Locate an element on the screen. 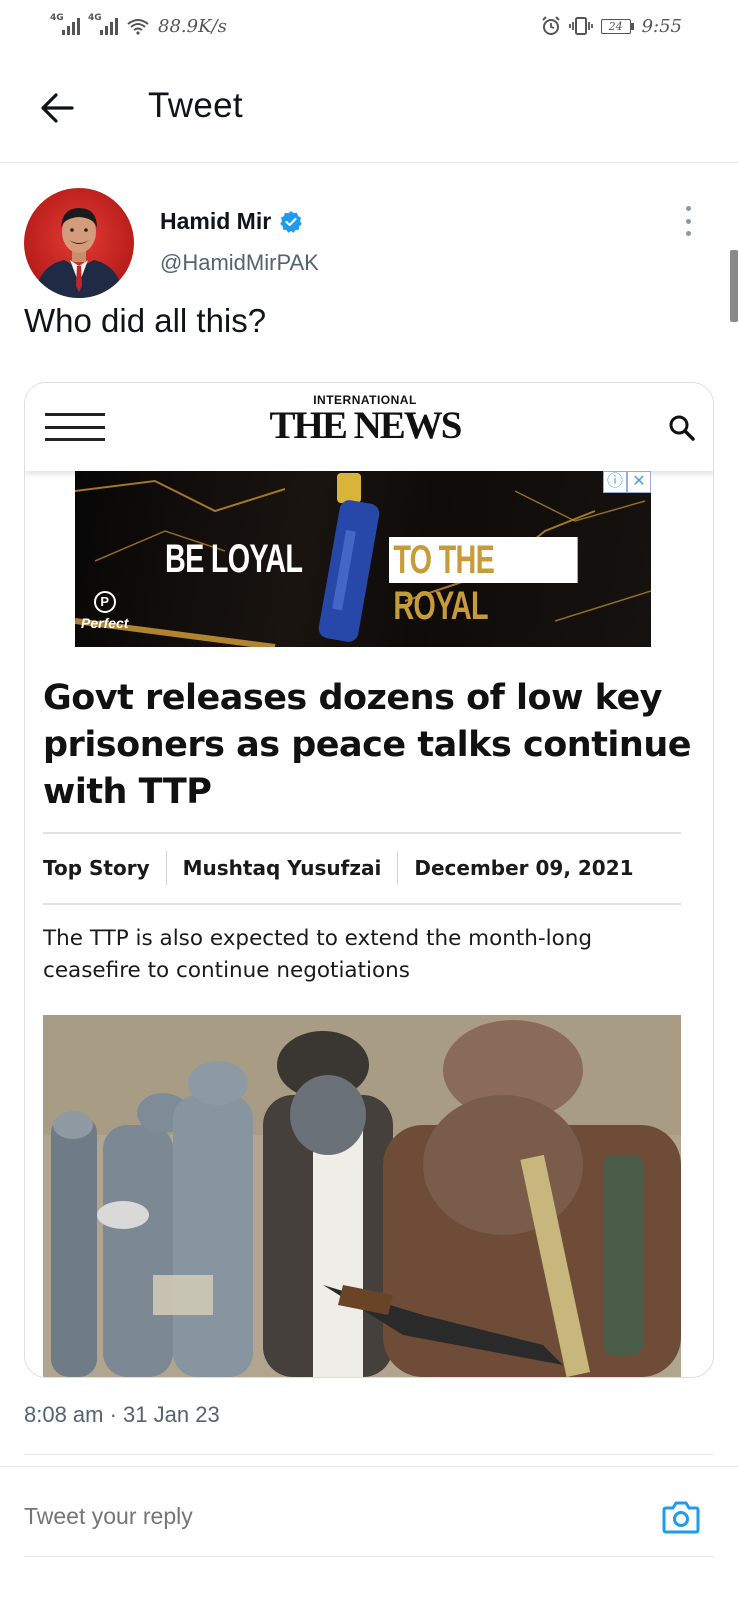  article-byline: Mushtaq Yusufzai is located at coordinates (282, 868).